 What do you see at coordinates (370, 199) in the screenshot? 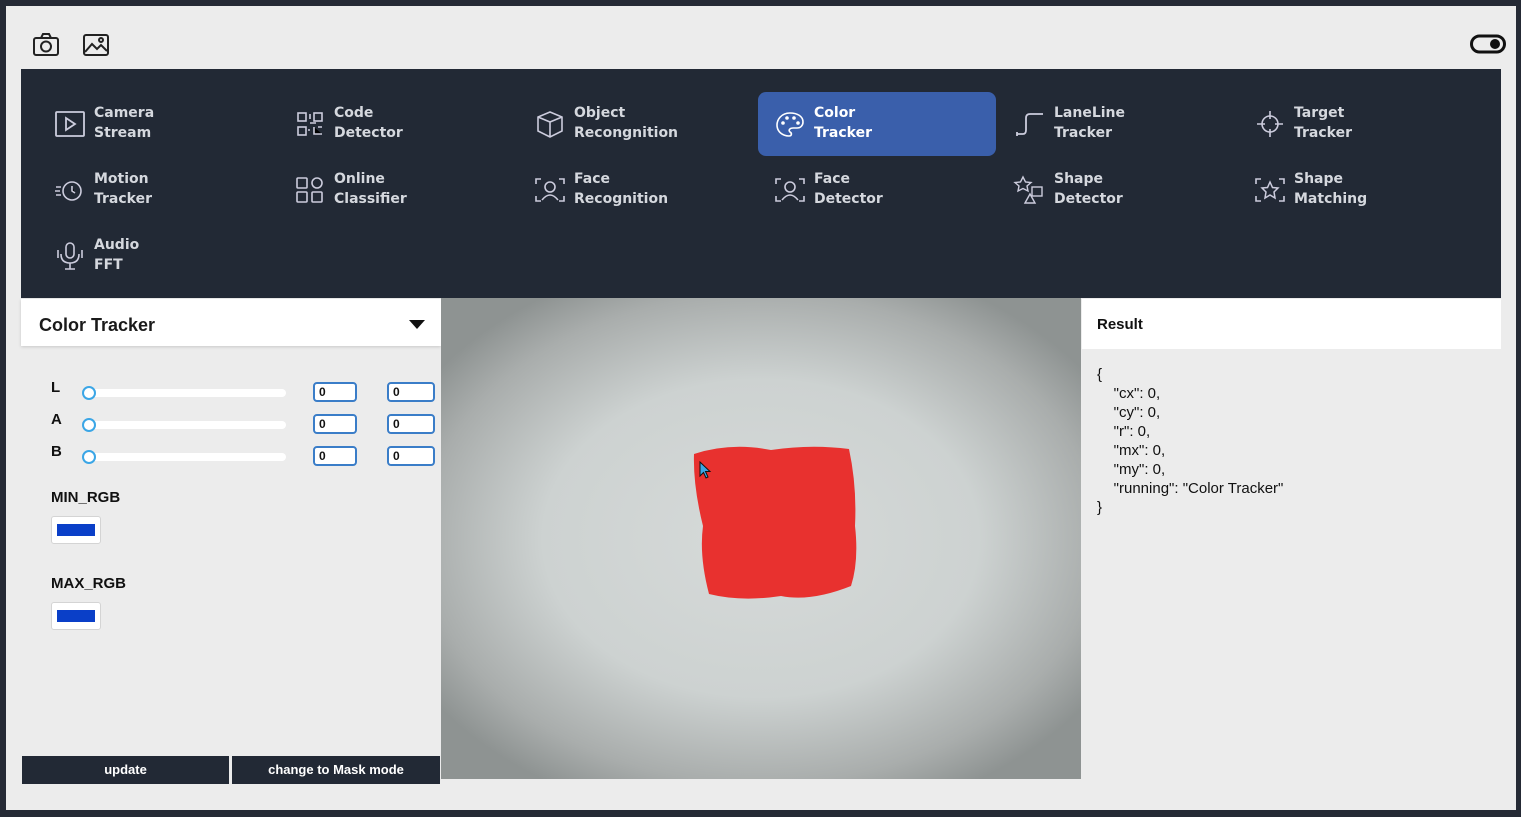
I see `nav-item-label: Classifier` at bounding box center [370, 199].